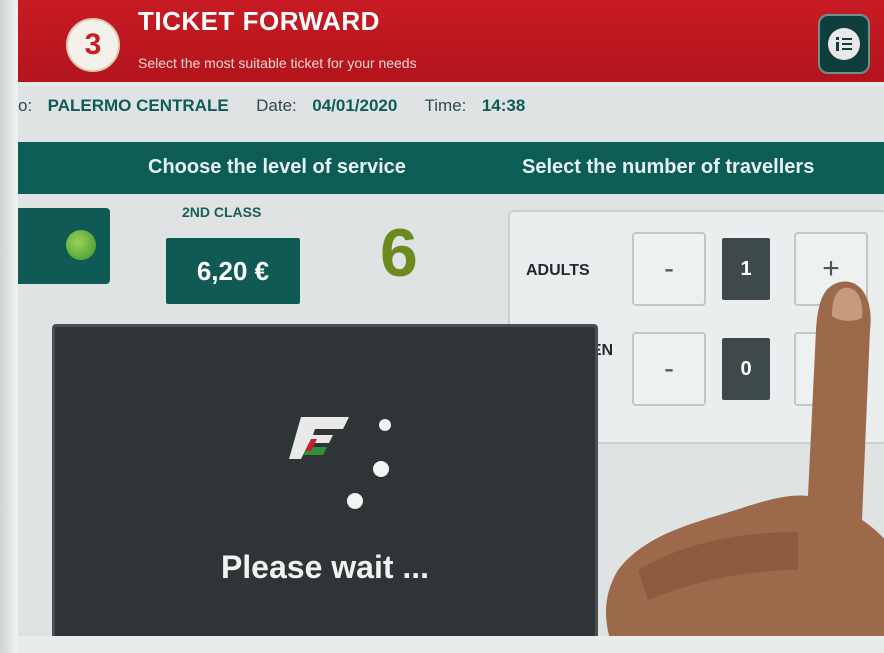 This screenshot has height=653, width=884. What do you see at coordinates (451, 644) in the screenshot?
I see `bottom-frame` at bounding box center [451, 644].